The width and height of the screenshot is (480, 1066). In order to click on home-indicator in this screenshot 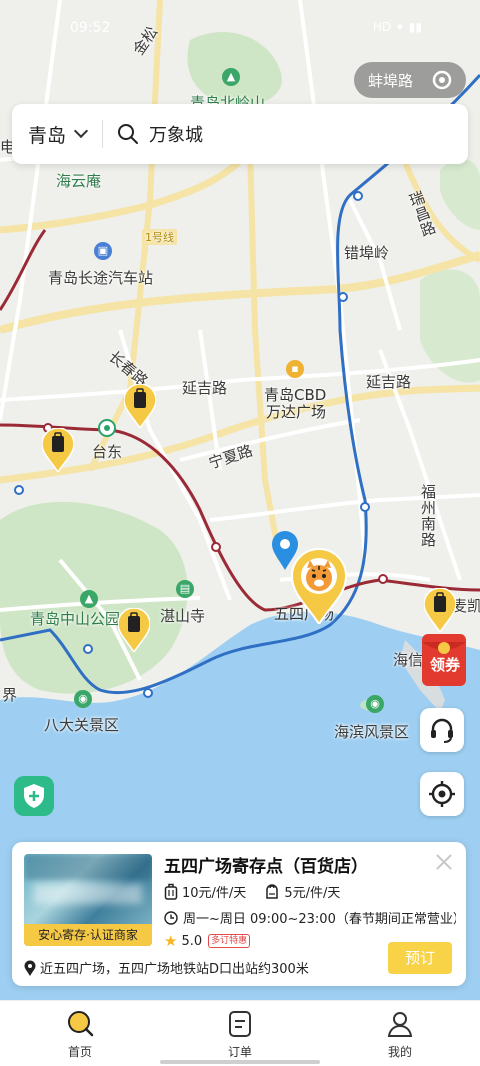, I will do `click(240, 1062)`.